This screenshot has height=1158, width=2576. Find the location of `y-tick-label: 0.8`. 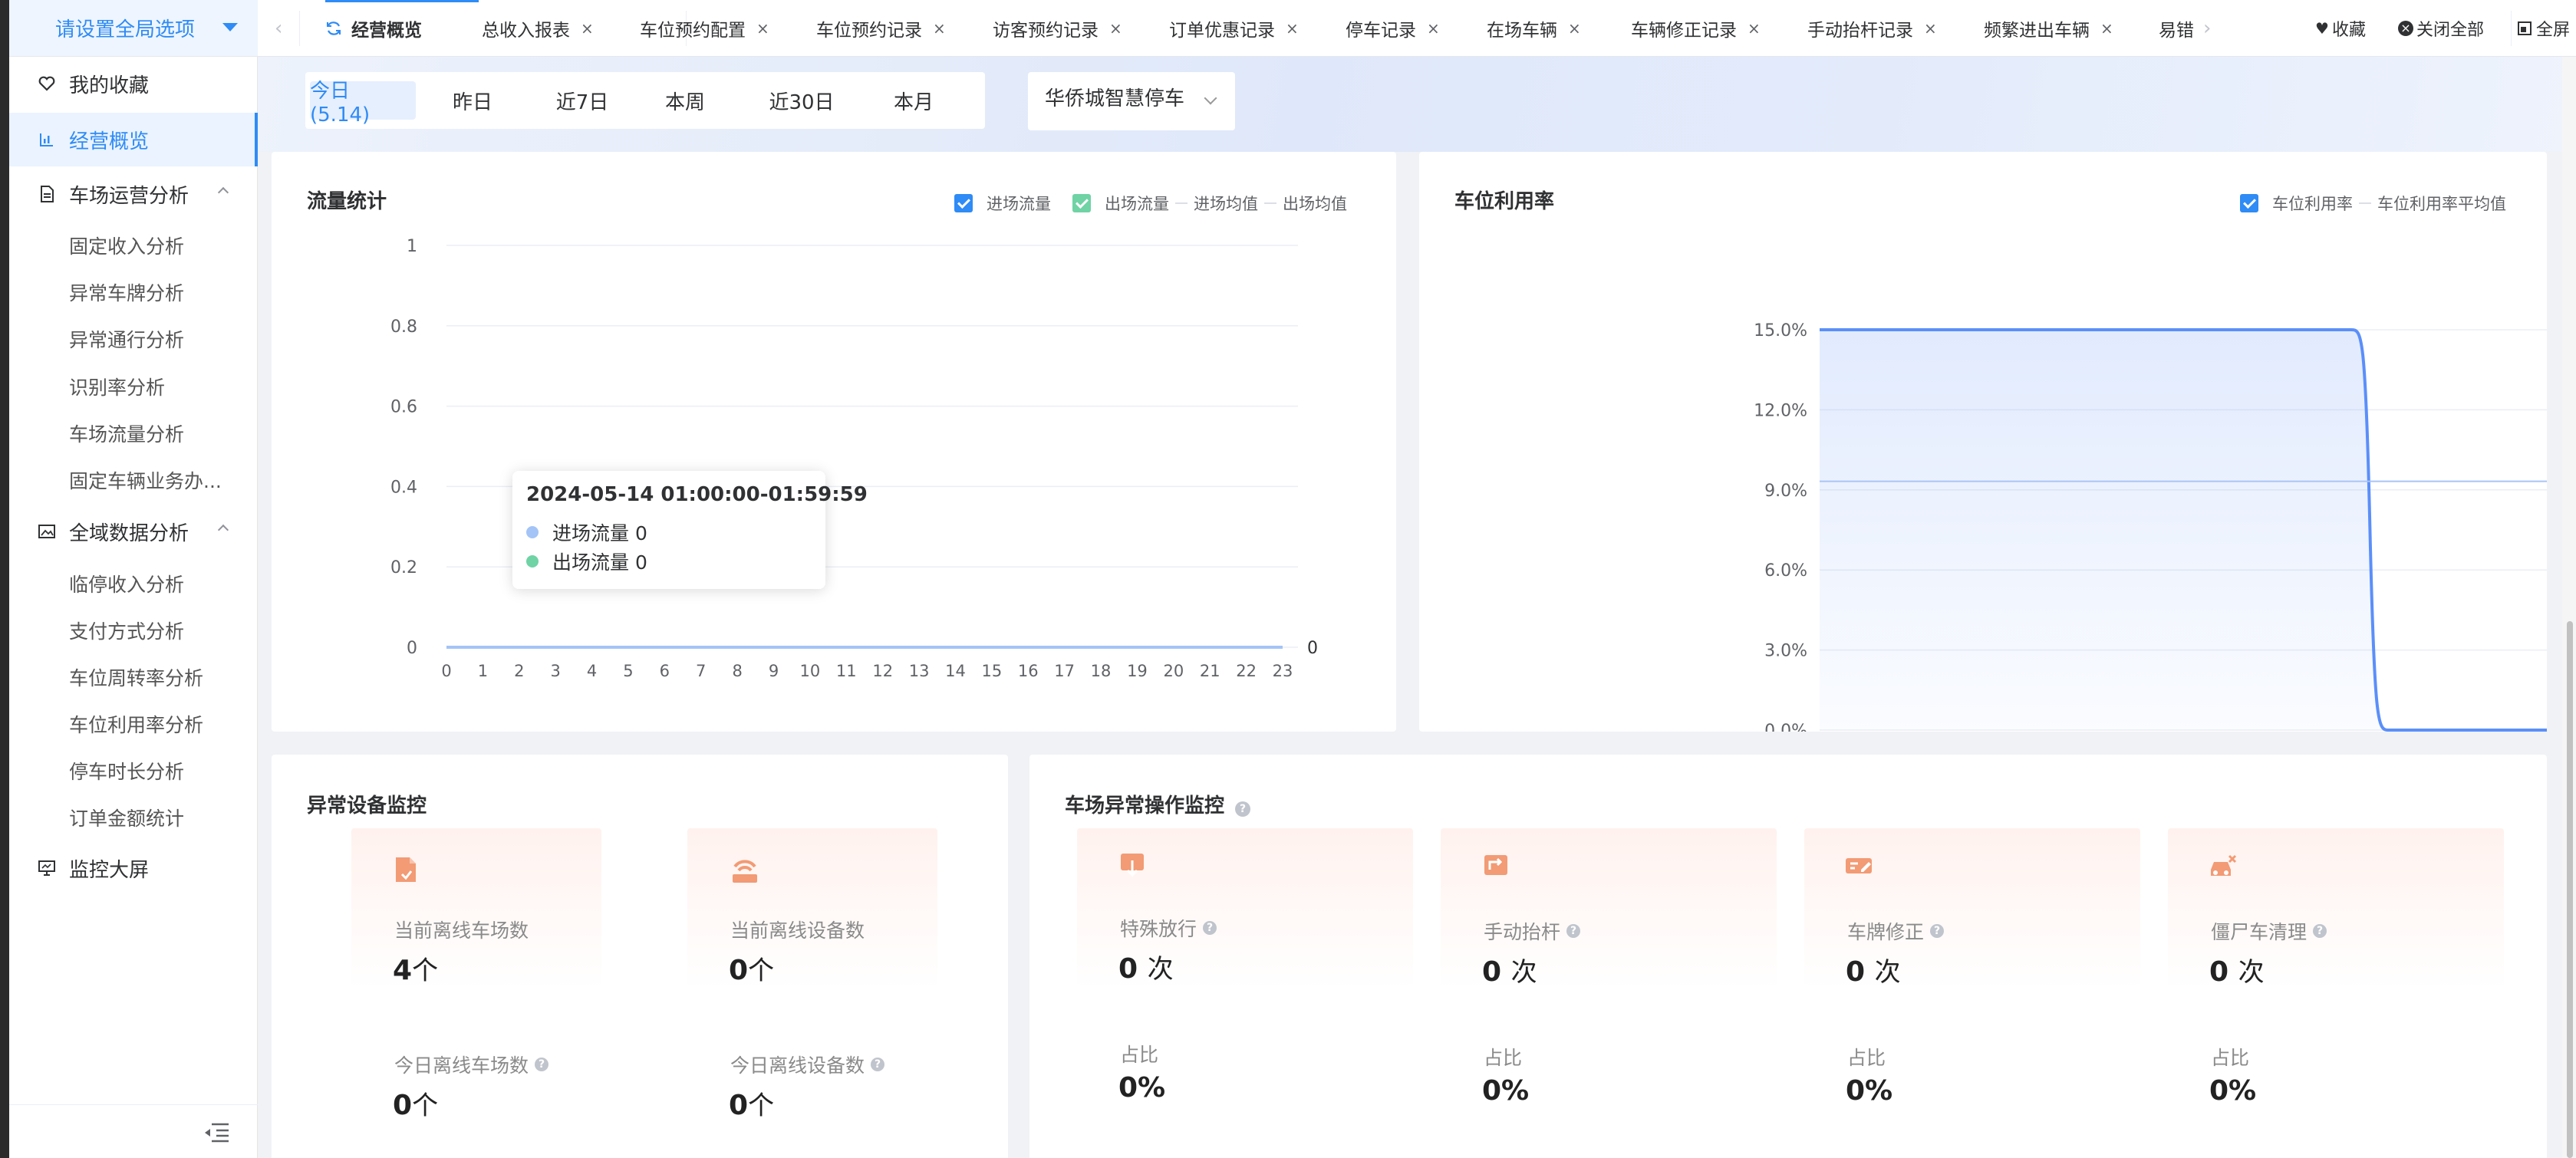

y-tick-label: 0.8 is located at coordinates (403, 327).